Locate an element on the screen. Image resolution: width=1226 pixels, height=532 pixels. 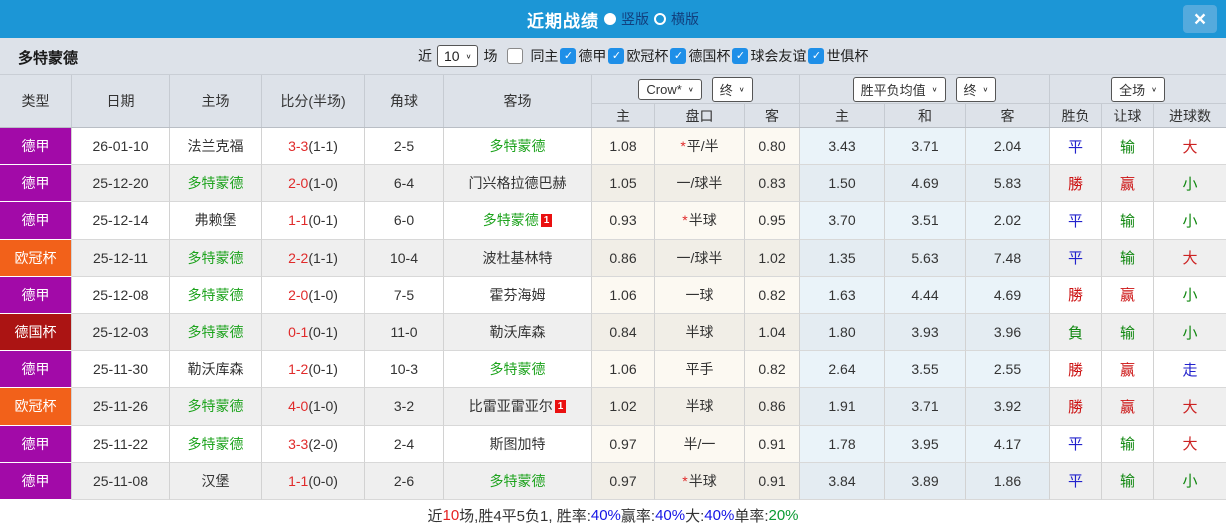
handicap-text: 一/球半 is located at coordinates (699, 183).